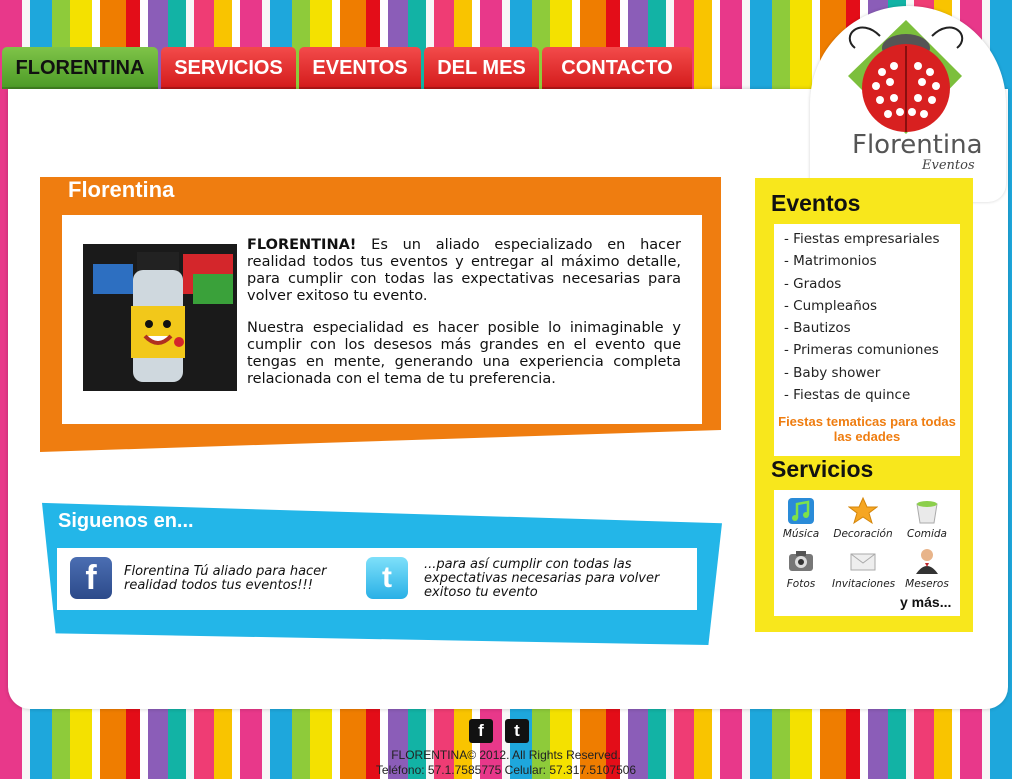  Describe the element at coordinates (927, 584) in the screenshot. I see `service-label: Meseros` at that location.